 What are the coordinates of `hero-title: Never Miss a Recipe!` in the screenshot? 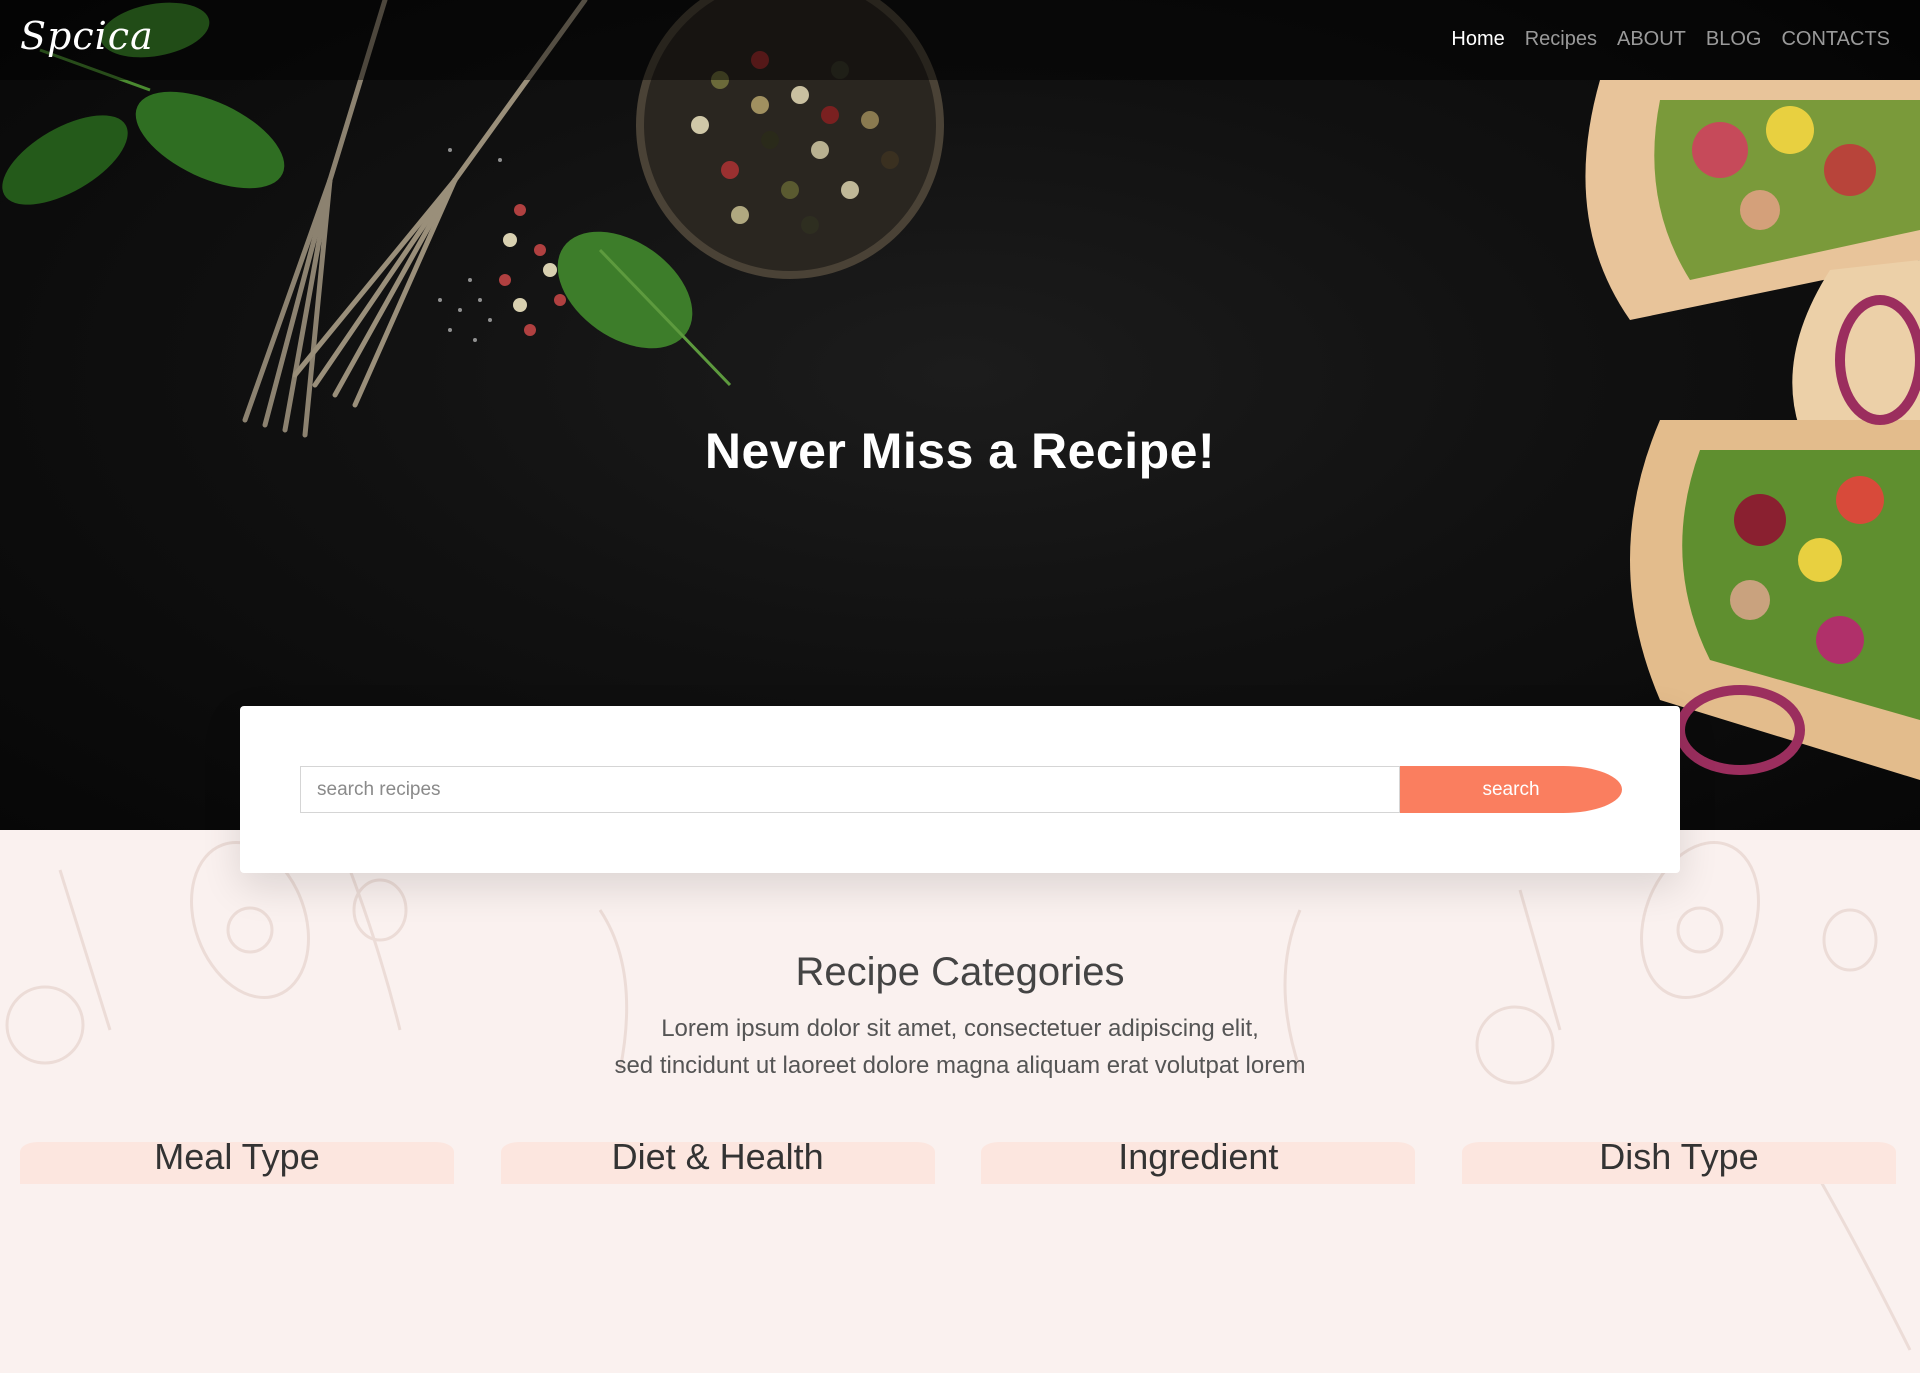 It's located at (960, 451).